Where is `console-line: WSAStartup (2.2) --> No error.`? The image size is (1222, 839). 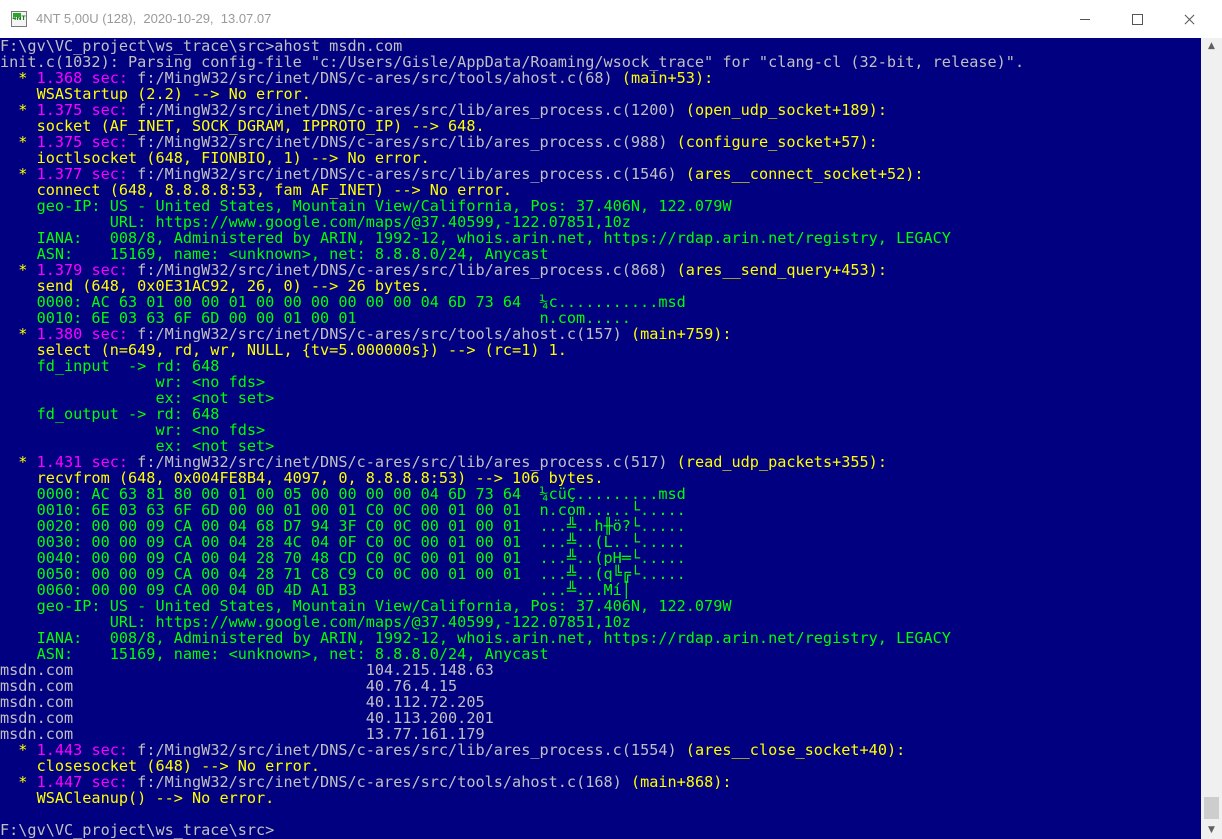 console-line: WSAStartup (2.2) --> No error. is located at coordinates (512, 94).